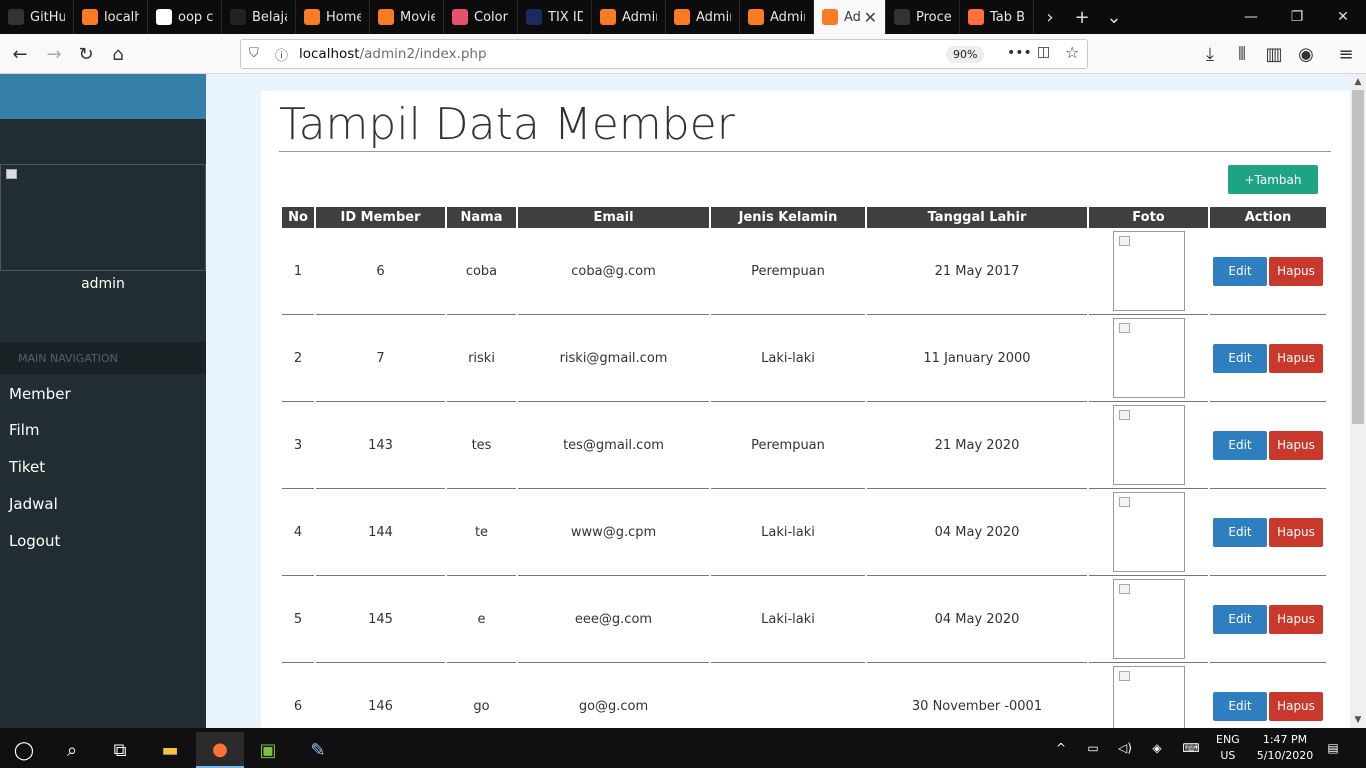 The width and height of the screenshot is (1366, 768). Describe the element at coordinates (238, 17) in the screenshot. I see `codepolitan-icon` at that location.